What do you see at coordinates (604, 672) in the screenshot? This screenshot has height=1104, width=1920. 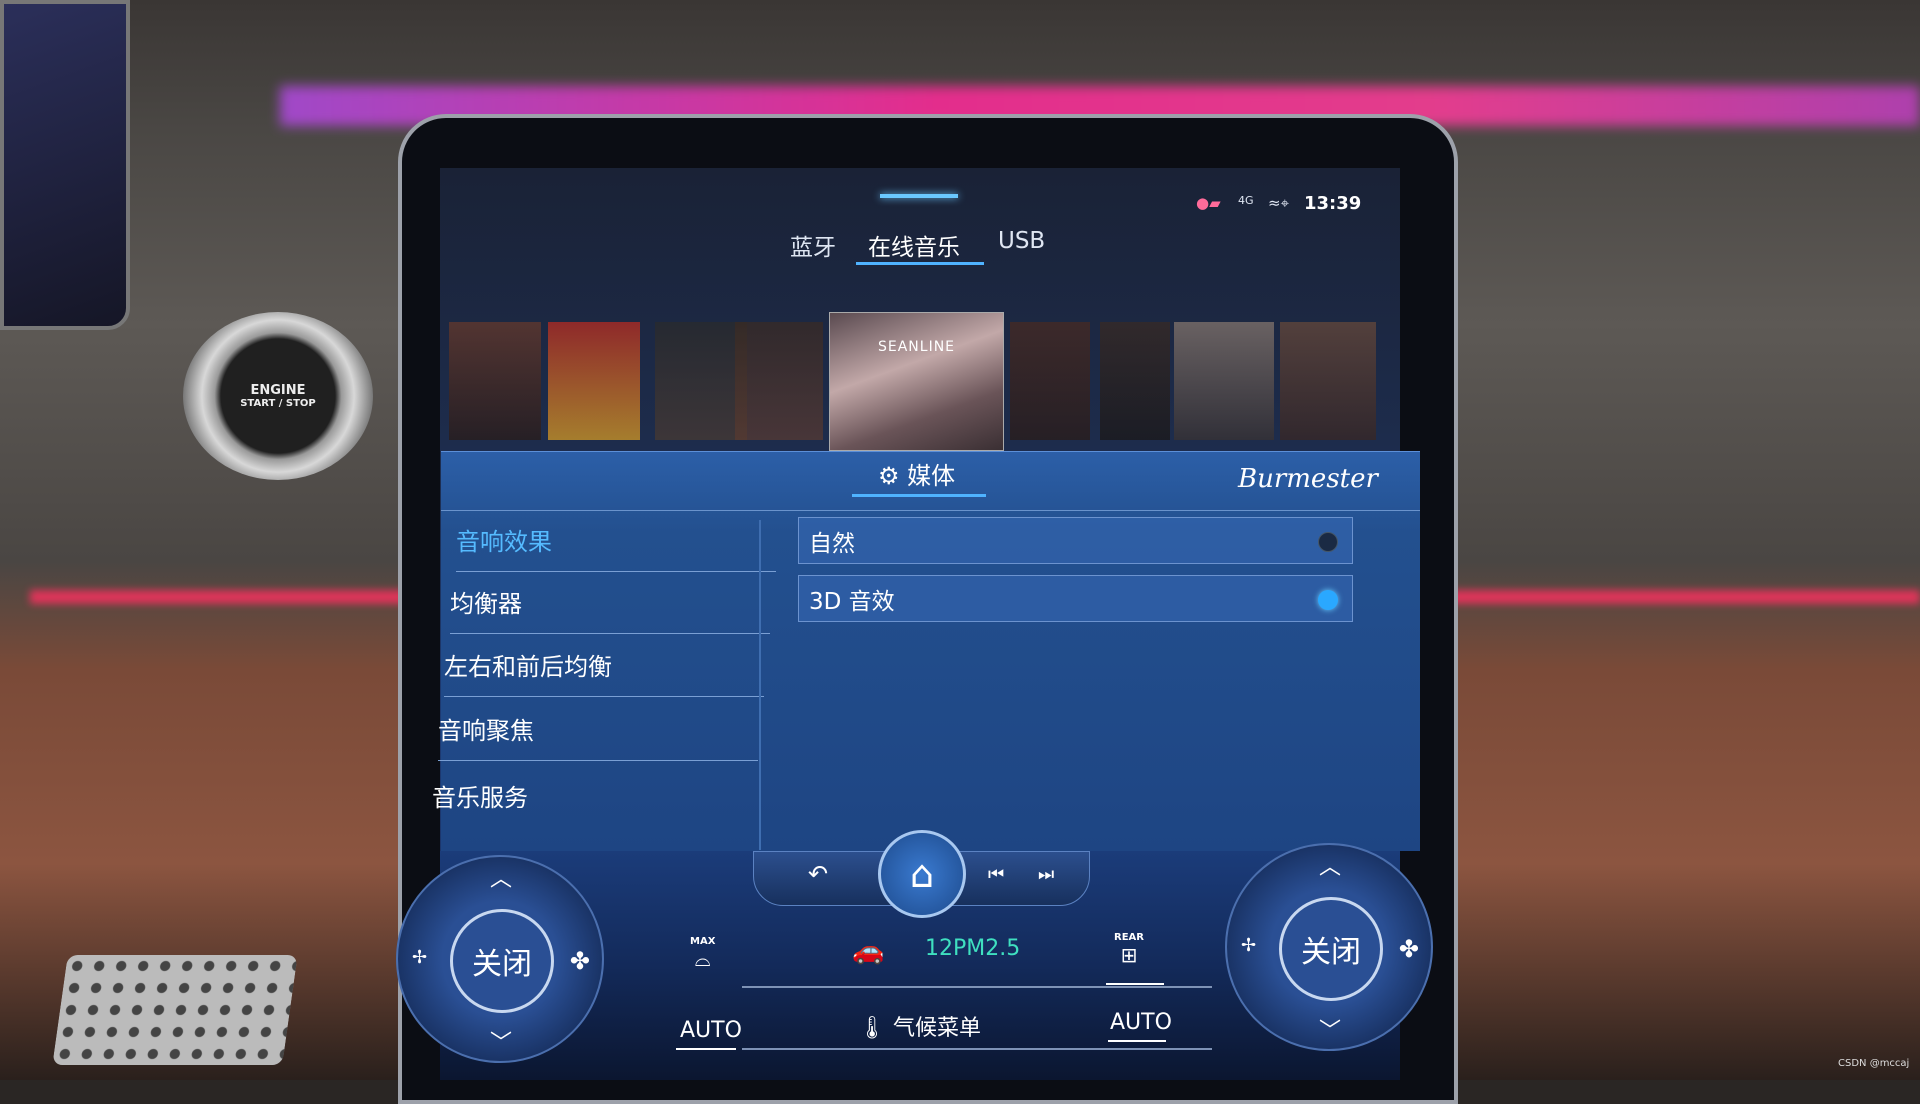 I see `menu-item-balance-fader: 左右和前后均衡` at bounding box center [604, 672].